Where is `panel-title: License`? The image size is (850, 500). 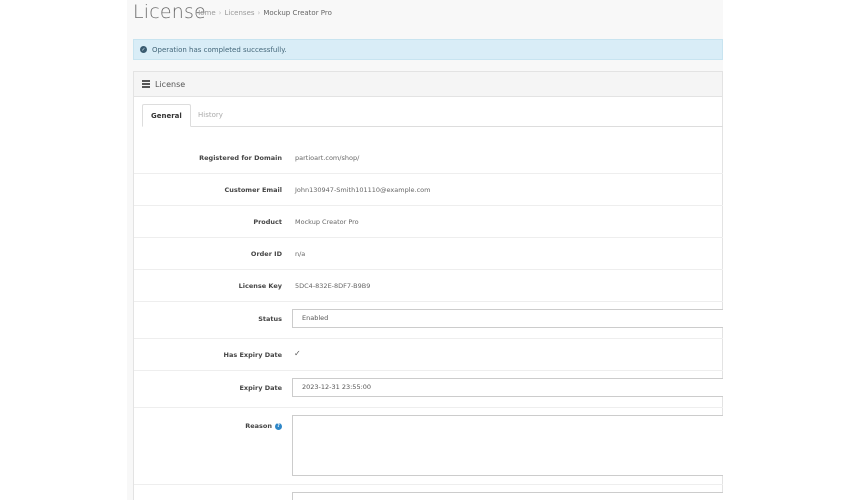
panel-title: License is located at coordinates (170, 84).